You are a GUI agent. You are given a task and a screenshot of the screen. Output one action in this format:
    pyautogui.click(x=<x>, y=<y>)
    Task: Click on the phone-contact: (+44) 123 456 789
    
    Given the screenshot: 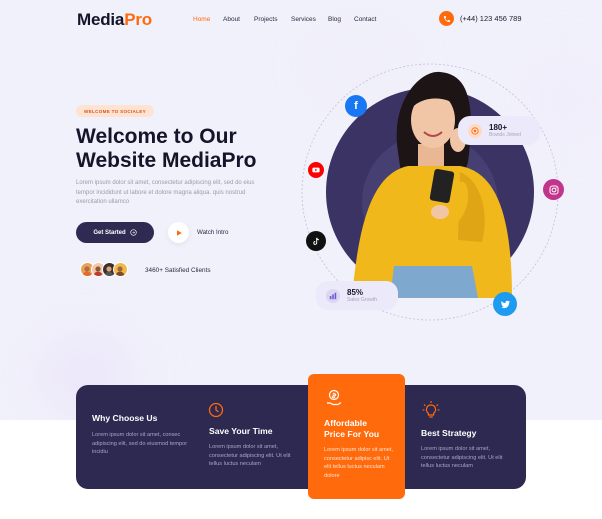 What is the action you would take?
    pyautogui.click(x=480, y=18)
    